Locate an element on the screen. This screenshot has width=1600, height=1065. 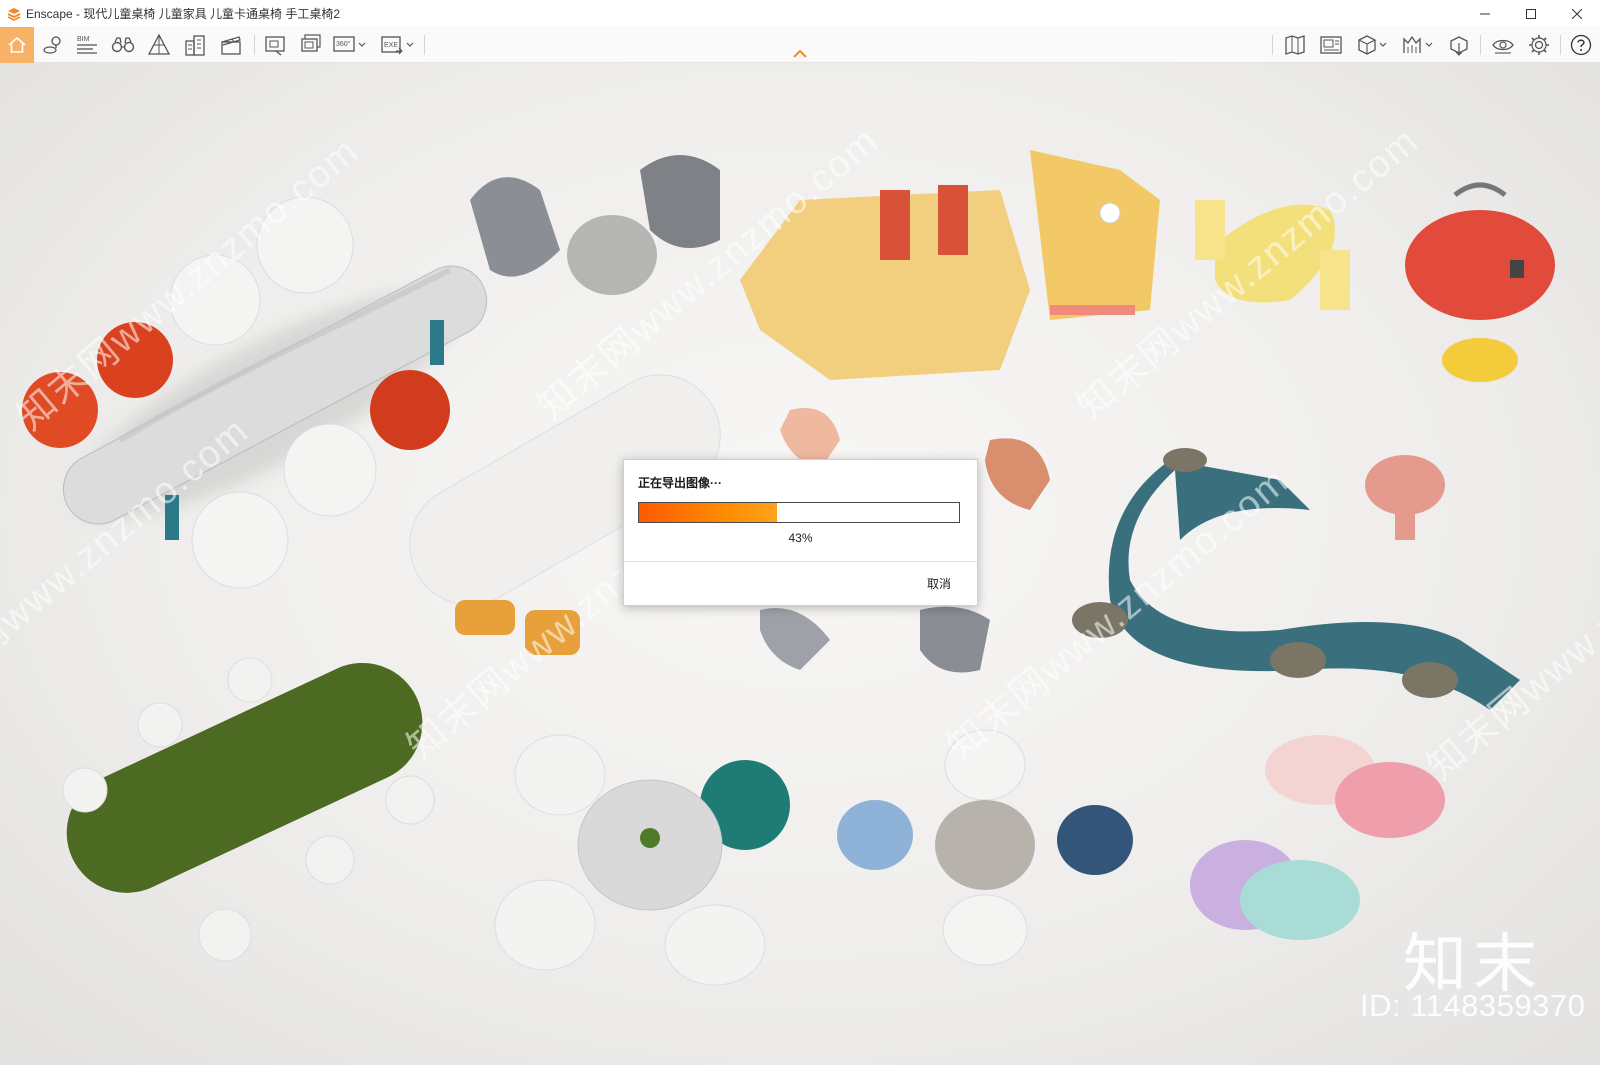
clapperboard-icon is located at coordinates (231, 45).